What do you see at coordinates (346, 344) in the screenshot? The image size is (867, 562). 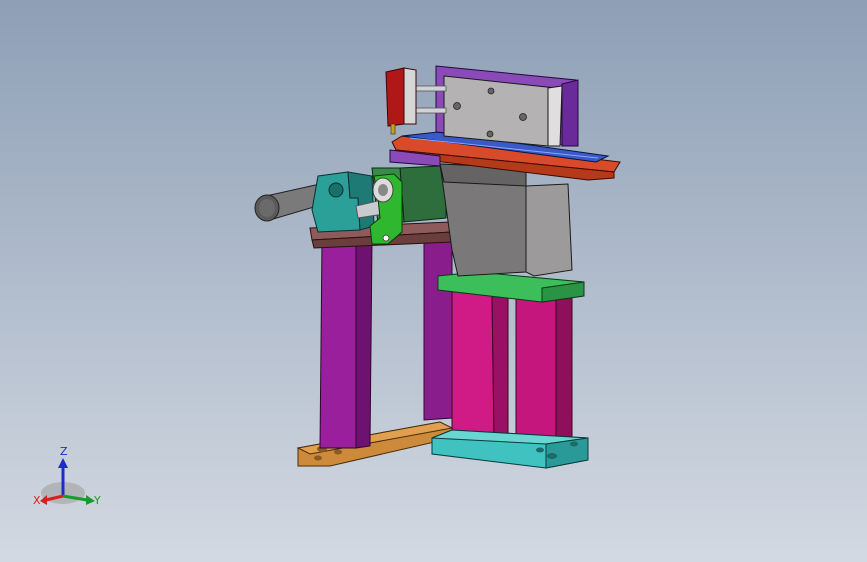 I see `left-column-front` at bounding box center [346, 344].